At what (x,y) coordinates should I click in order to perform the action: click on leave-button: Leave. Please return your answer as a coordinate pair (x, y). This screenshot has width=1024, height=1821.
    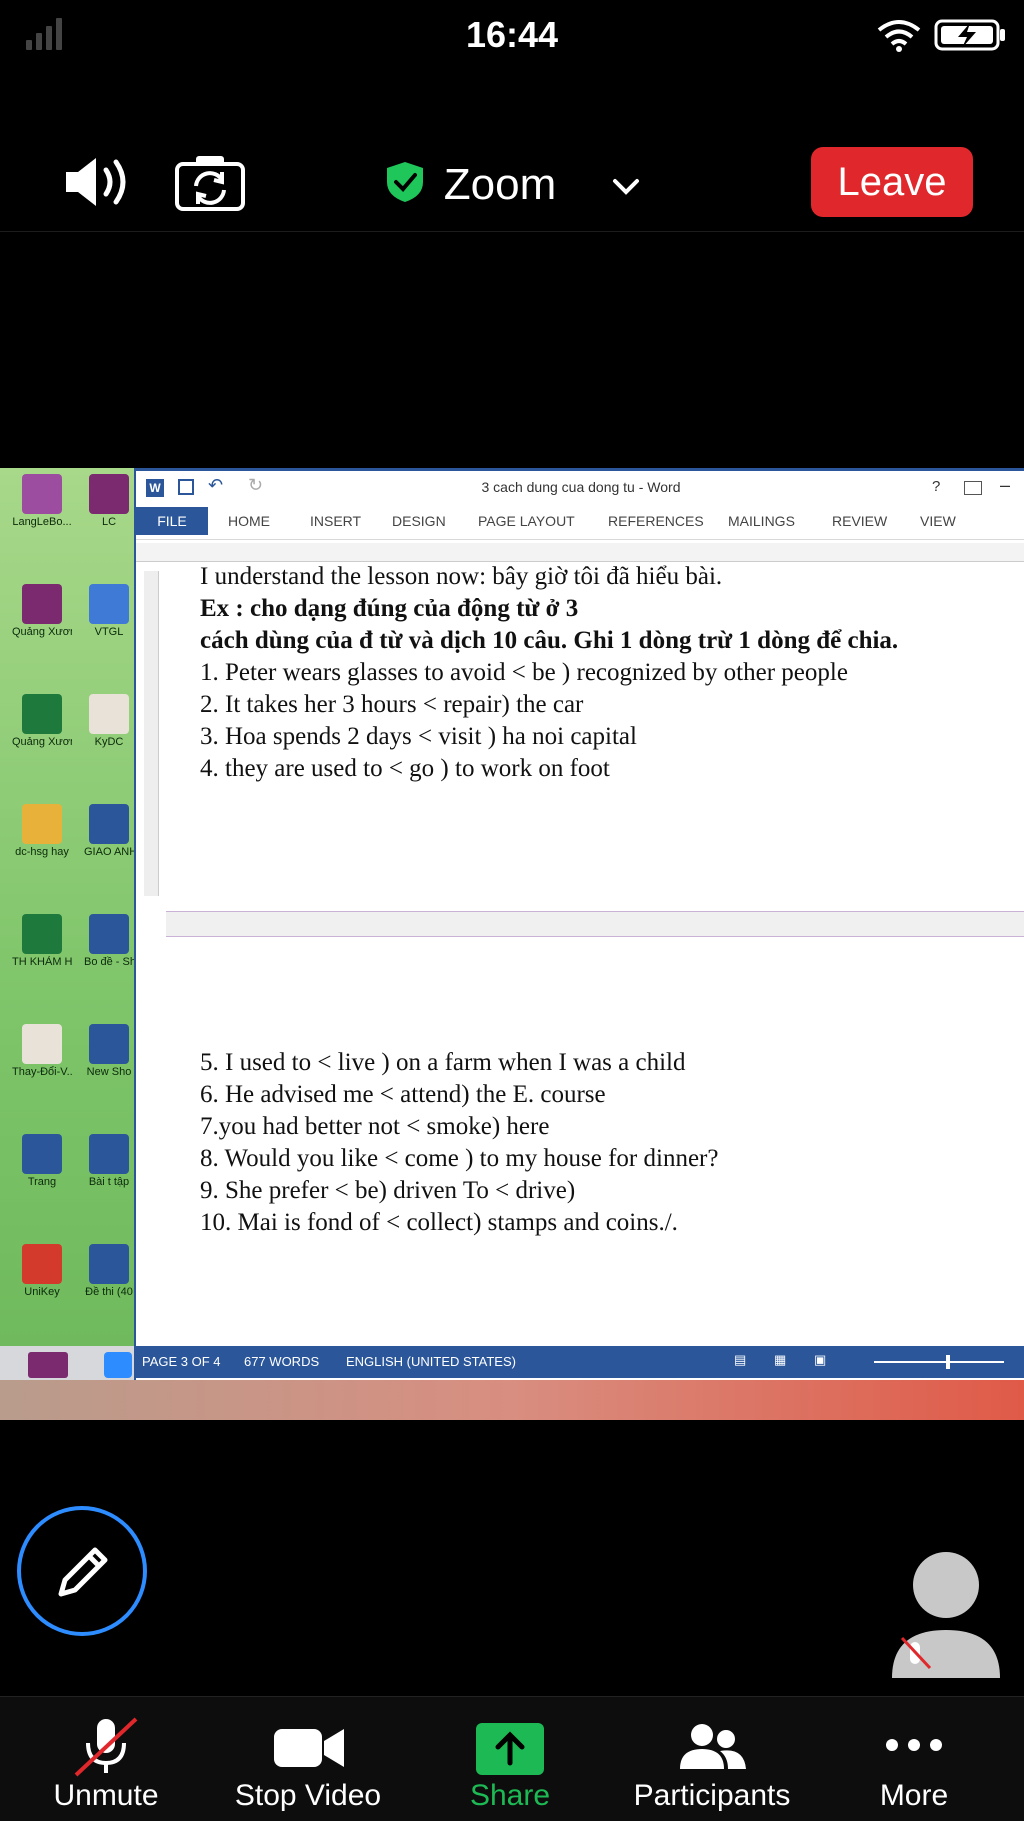
    Looking at the image, I should click on (892, 182).